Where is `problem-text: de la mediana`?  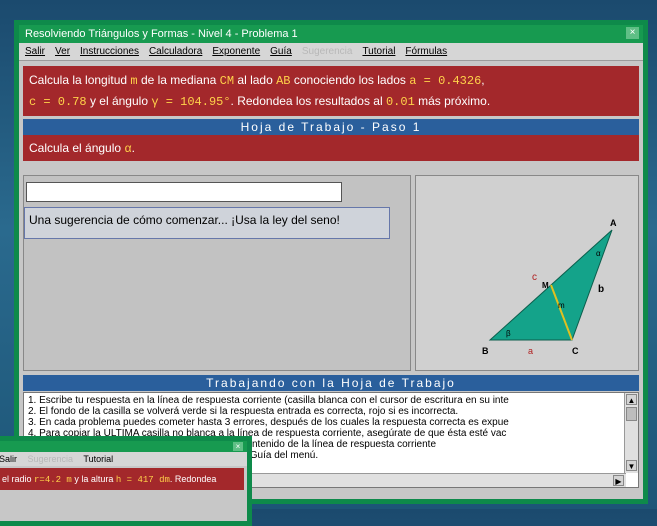
problem-text: de la mediana is located at coordinates (178, 80).